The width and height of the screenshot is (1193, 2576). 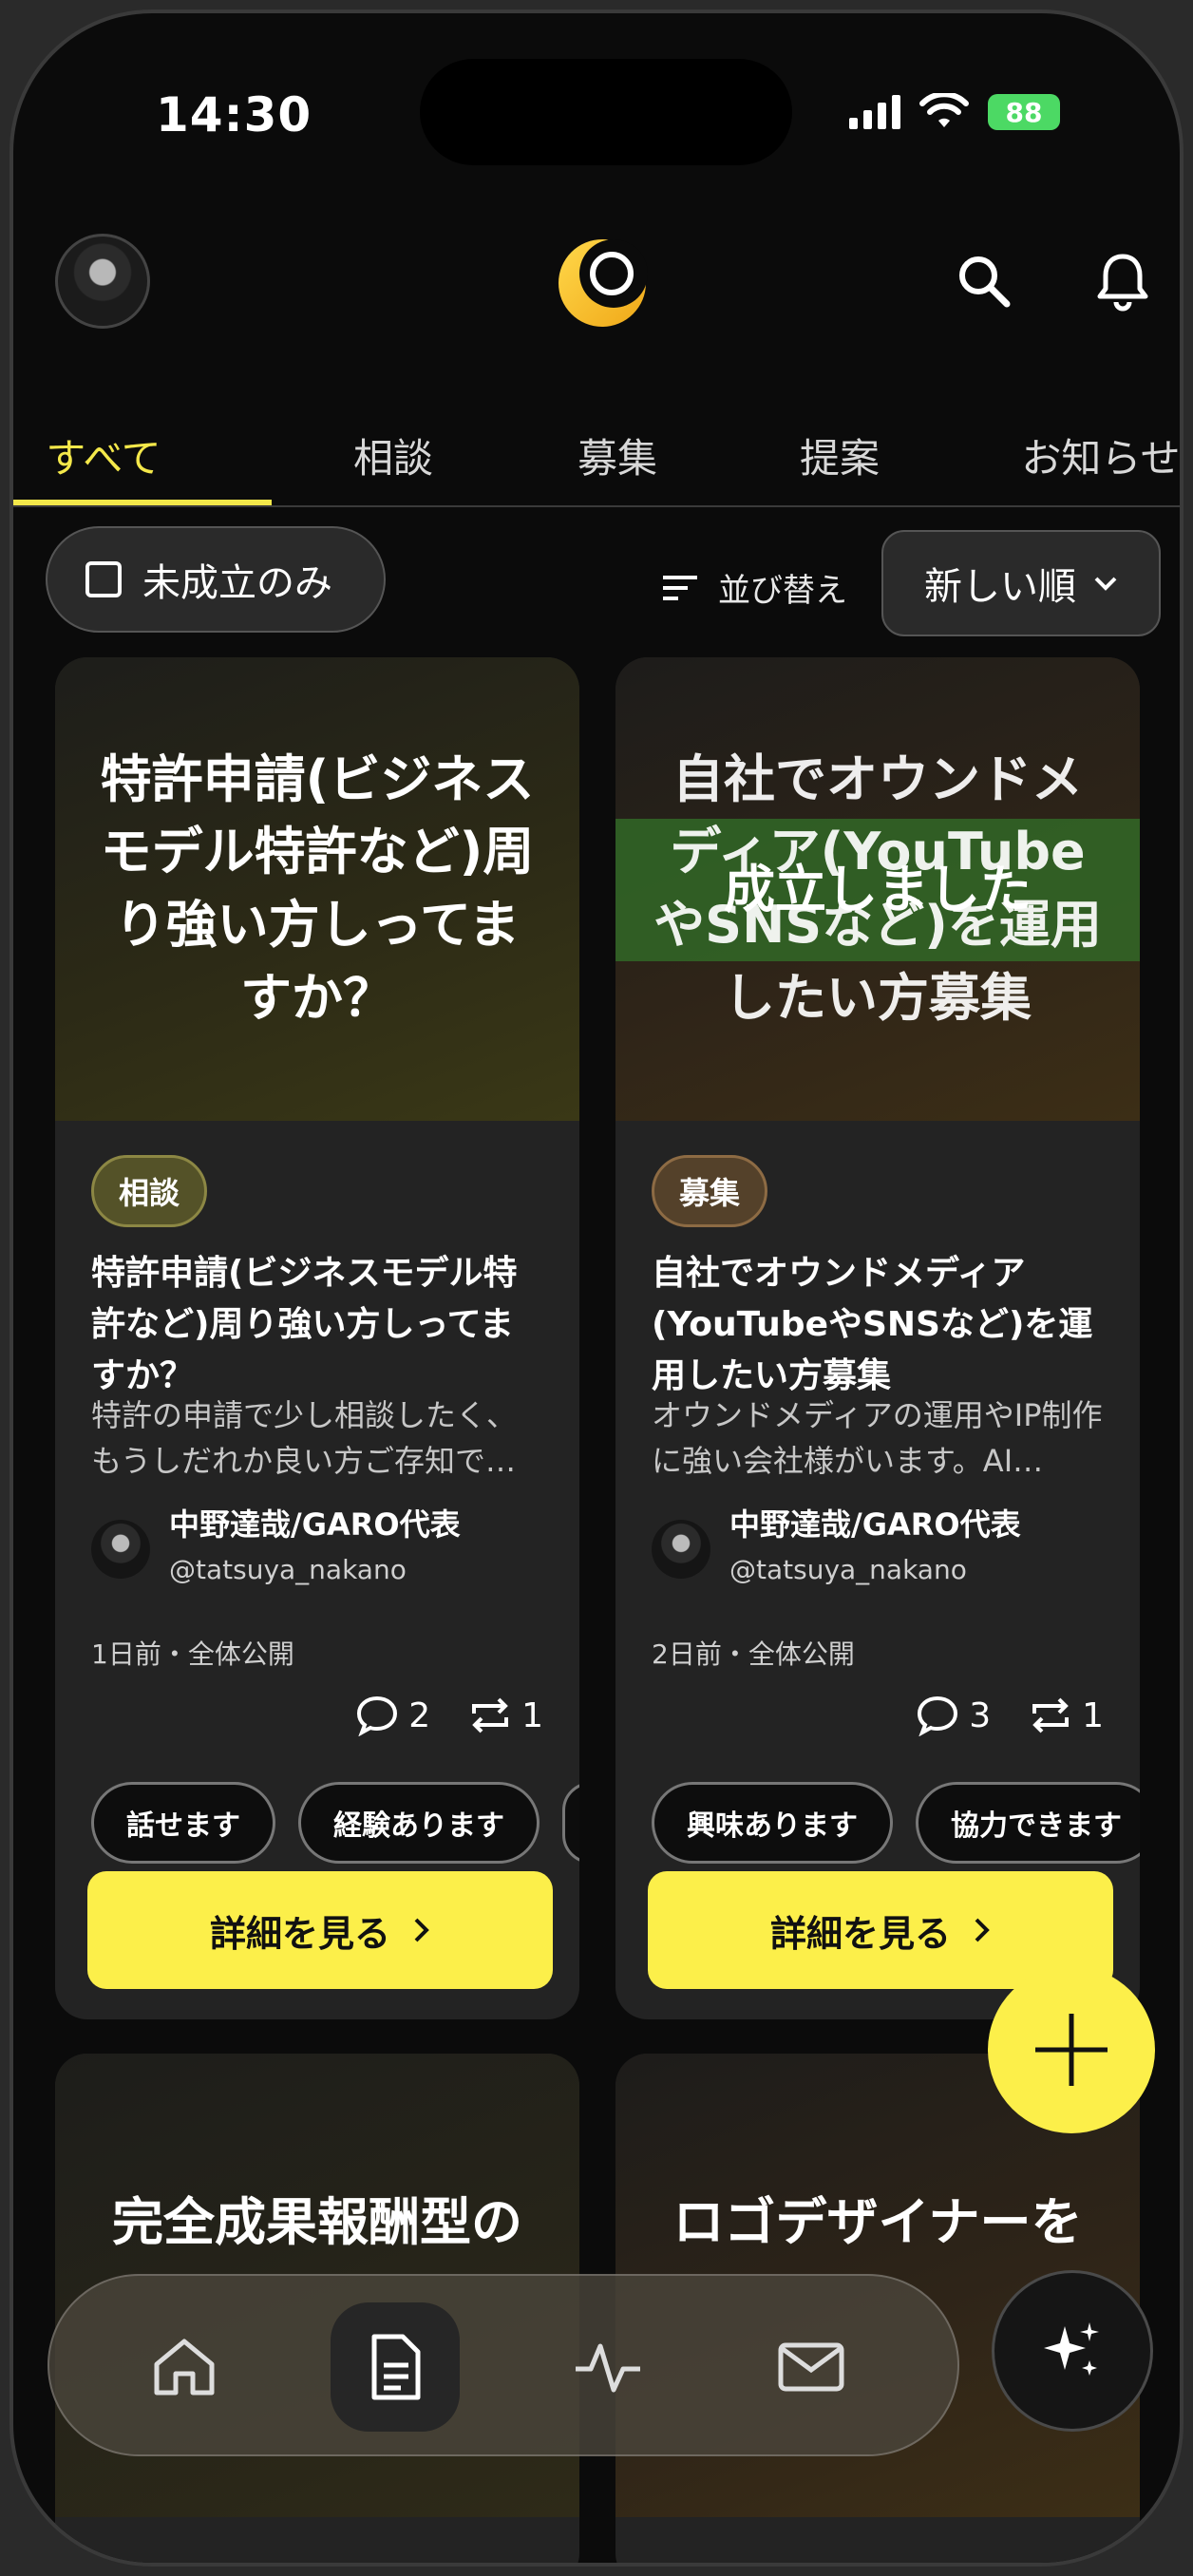 I want to click on user-avatar, so click(x=102, y=281).